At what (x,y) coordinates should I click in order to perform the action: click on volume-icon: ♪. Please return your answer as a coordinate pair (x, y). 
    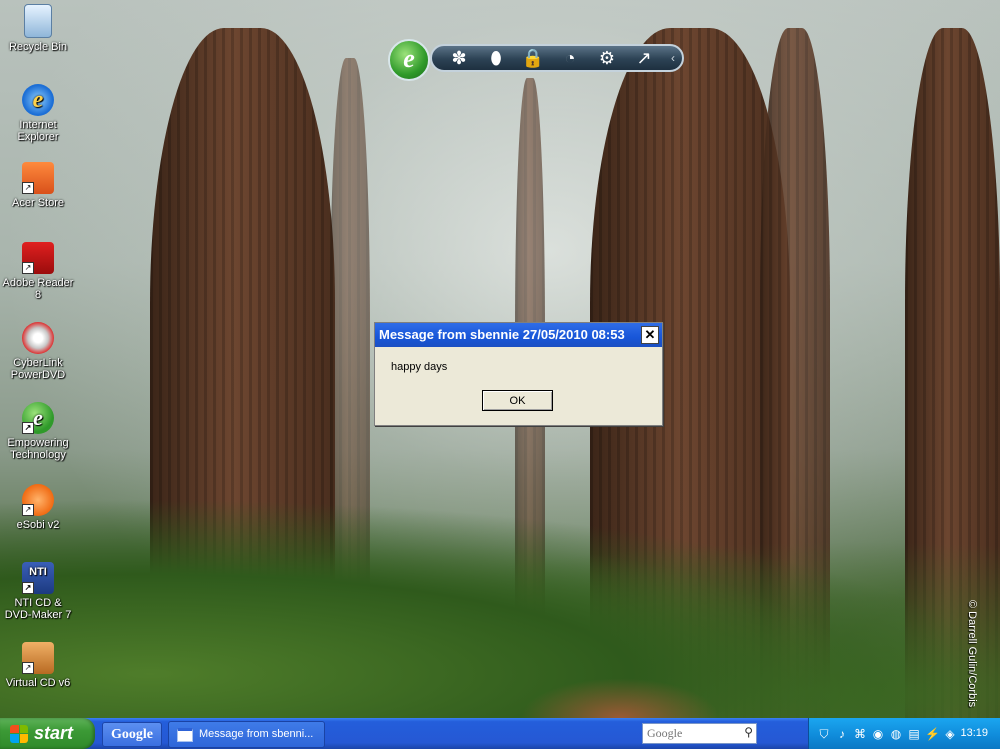
    Looking at the image, I should click on (842, 734).